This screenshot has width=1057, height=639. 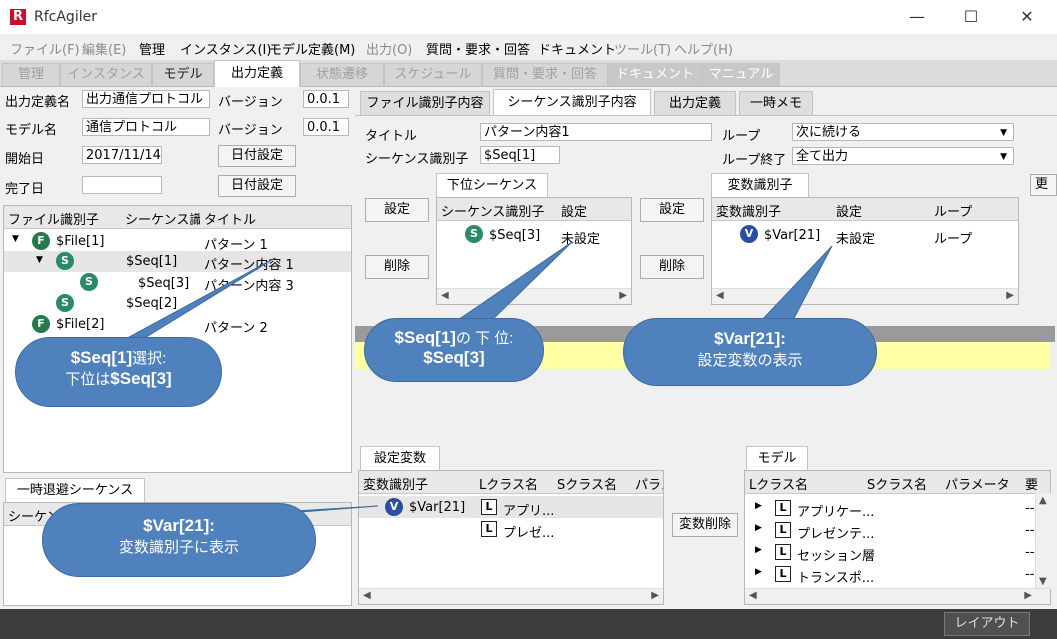 I want to click on callout-var-id: $Var[21]:, so click(x=750, y=338).